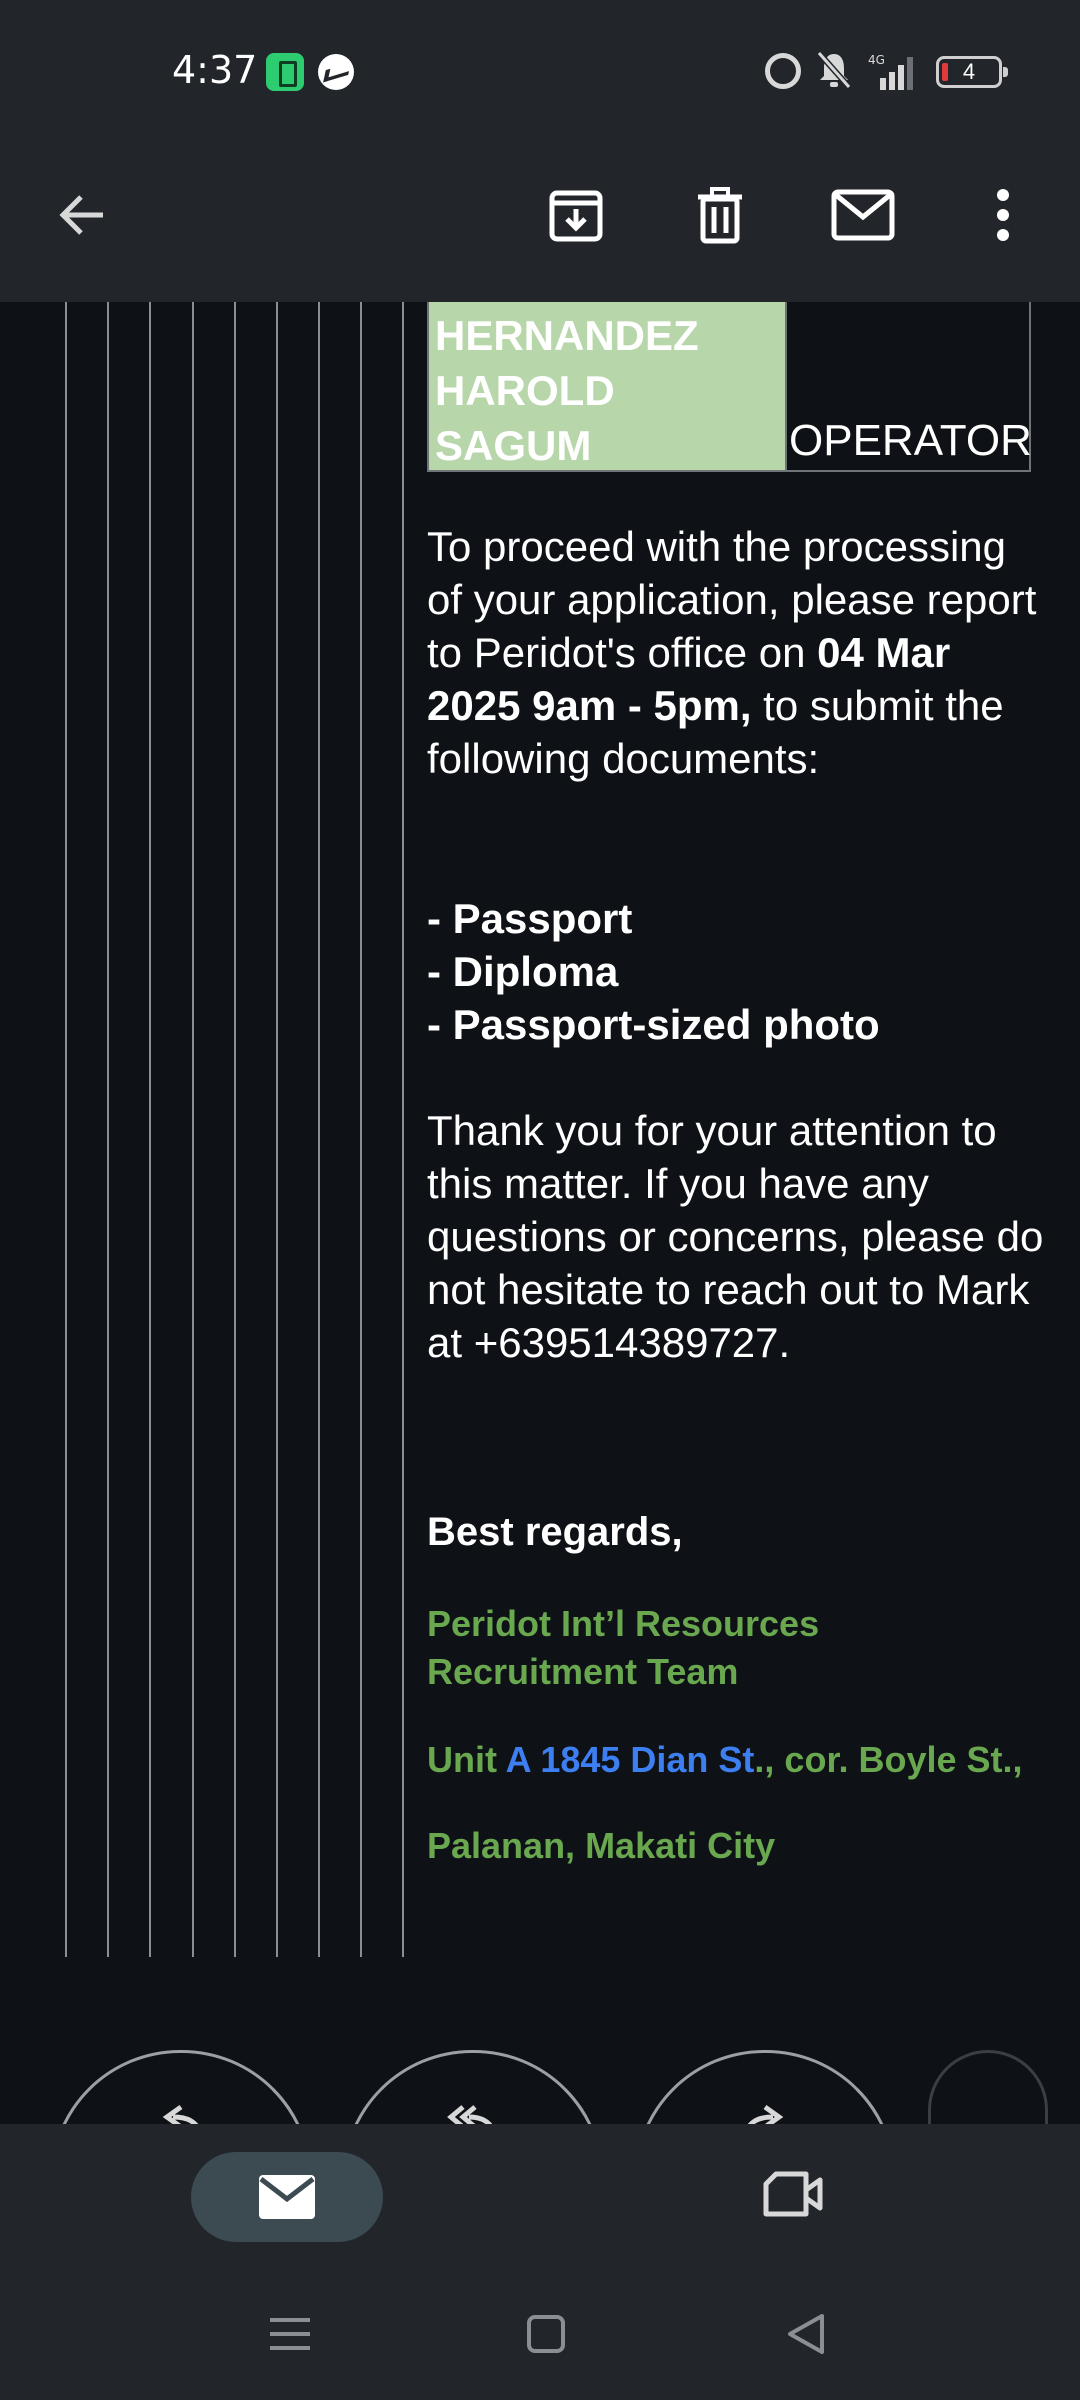 This screenshot has width=1080, height=2400. What do you see at coordinates (892, 72) in the screenshot?
I see `signal-icon: 4G` at bounding box center [892, 72].